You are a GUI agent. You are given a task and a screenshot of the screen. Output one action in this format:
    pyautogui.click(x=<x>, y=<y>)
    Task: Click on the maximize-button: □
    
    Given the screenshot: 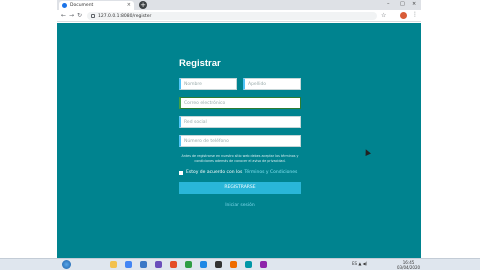 What is the action you would take?
    pyautogui.click(x=402, y=4)
    